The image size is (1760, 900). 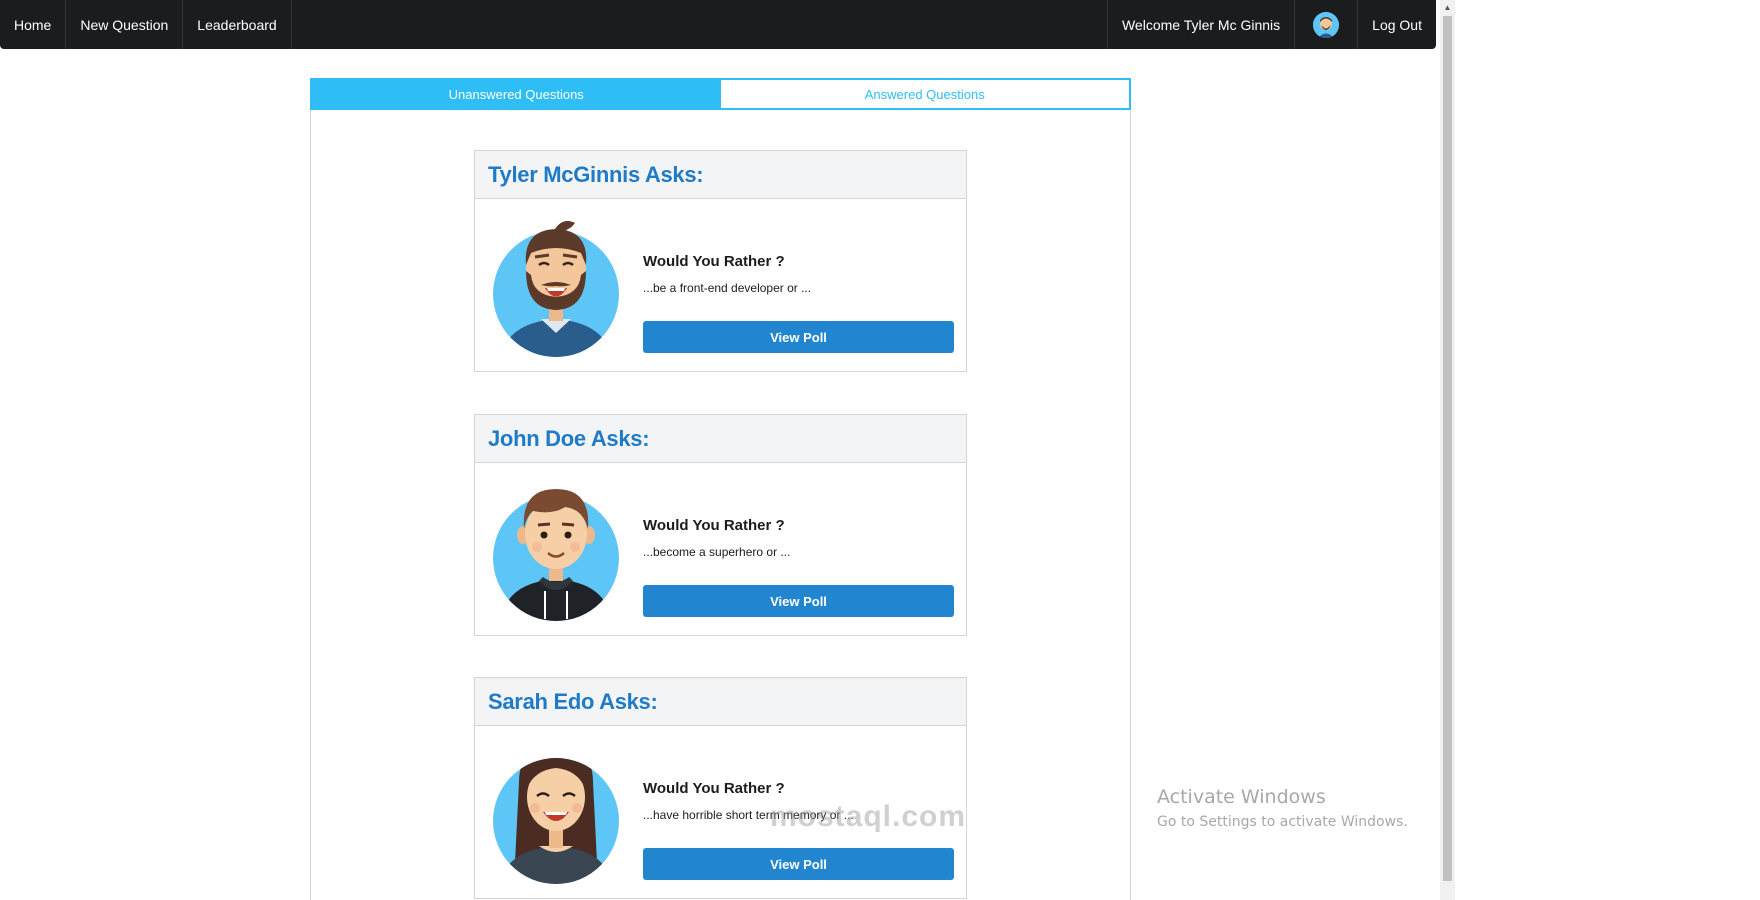 What do you see at coordinates (868, 816) in the screenshot?
I see `site-watermark: mostaql.com` at bounding box center [868, 816].